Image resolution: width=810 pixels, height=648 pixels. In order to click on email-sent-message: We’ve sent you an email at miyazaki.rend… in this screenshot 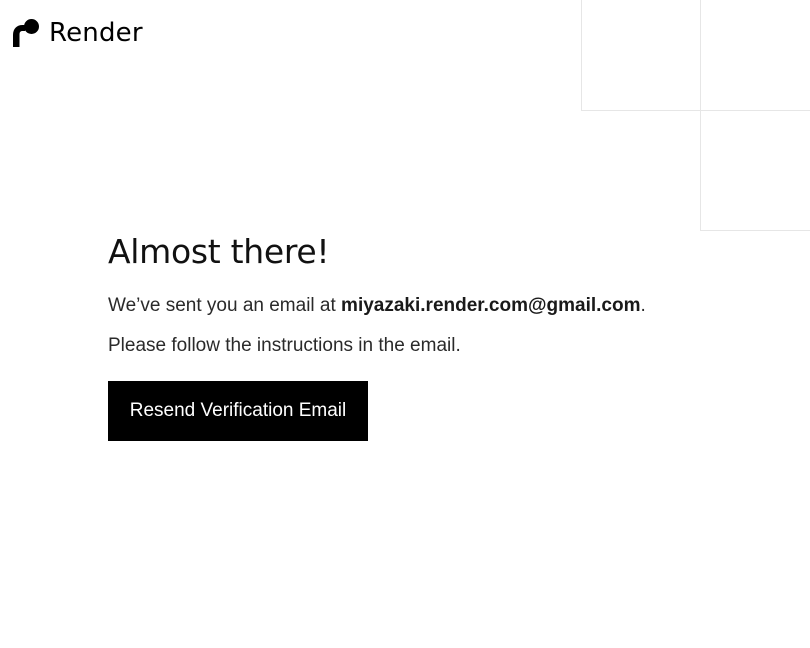, I will do `click(418, 306)`.